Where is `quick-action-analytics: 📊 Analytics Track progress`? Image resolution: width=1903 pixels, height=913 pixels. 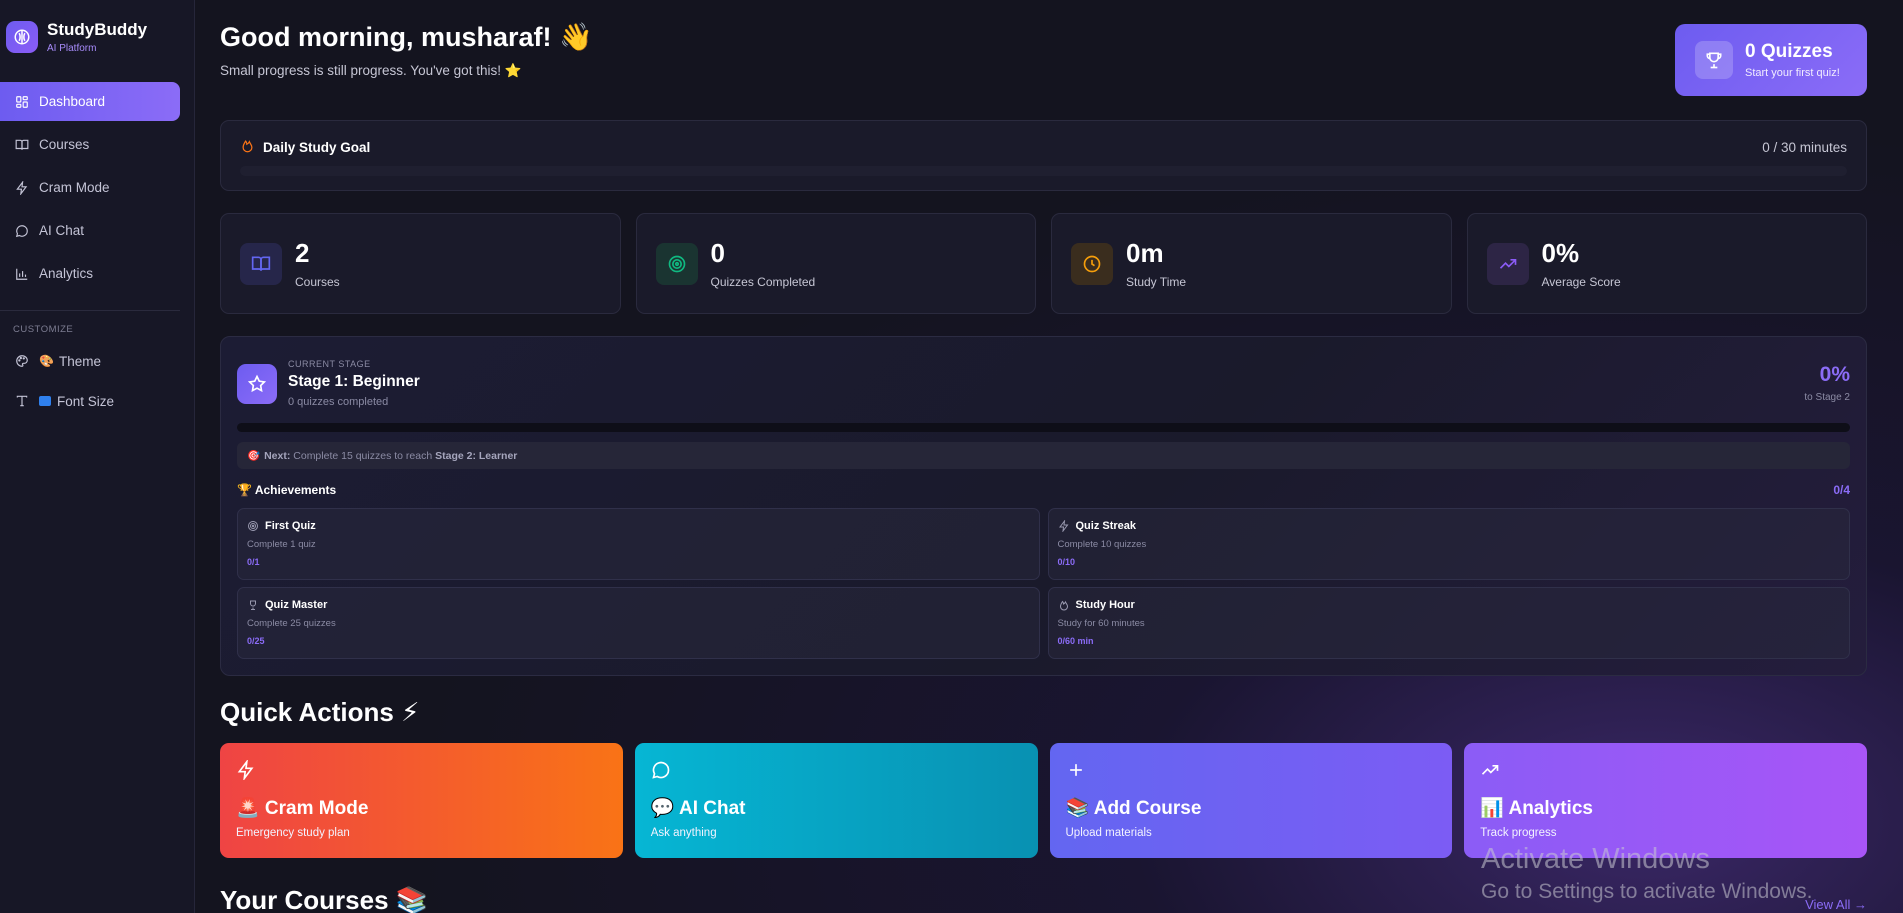 quick-action-analytics: 📊 Analytics Track progress is located at coordinates (1665, 800).